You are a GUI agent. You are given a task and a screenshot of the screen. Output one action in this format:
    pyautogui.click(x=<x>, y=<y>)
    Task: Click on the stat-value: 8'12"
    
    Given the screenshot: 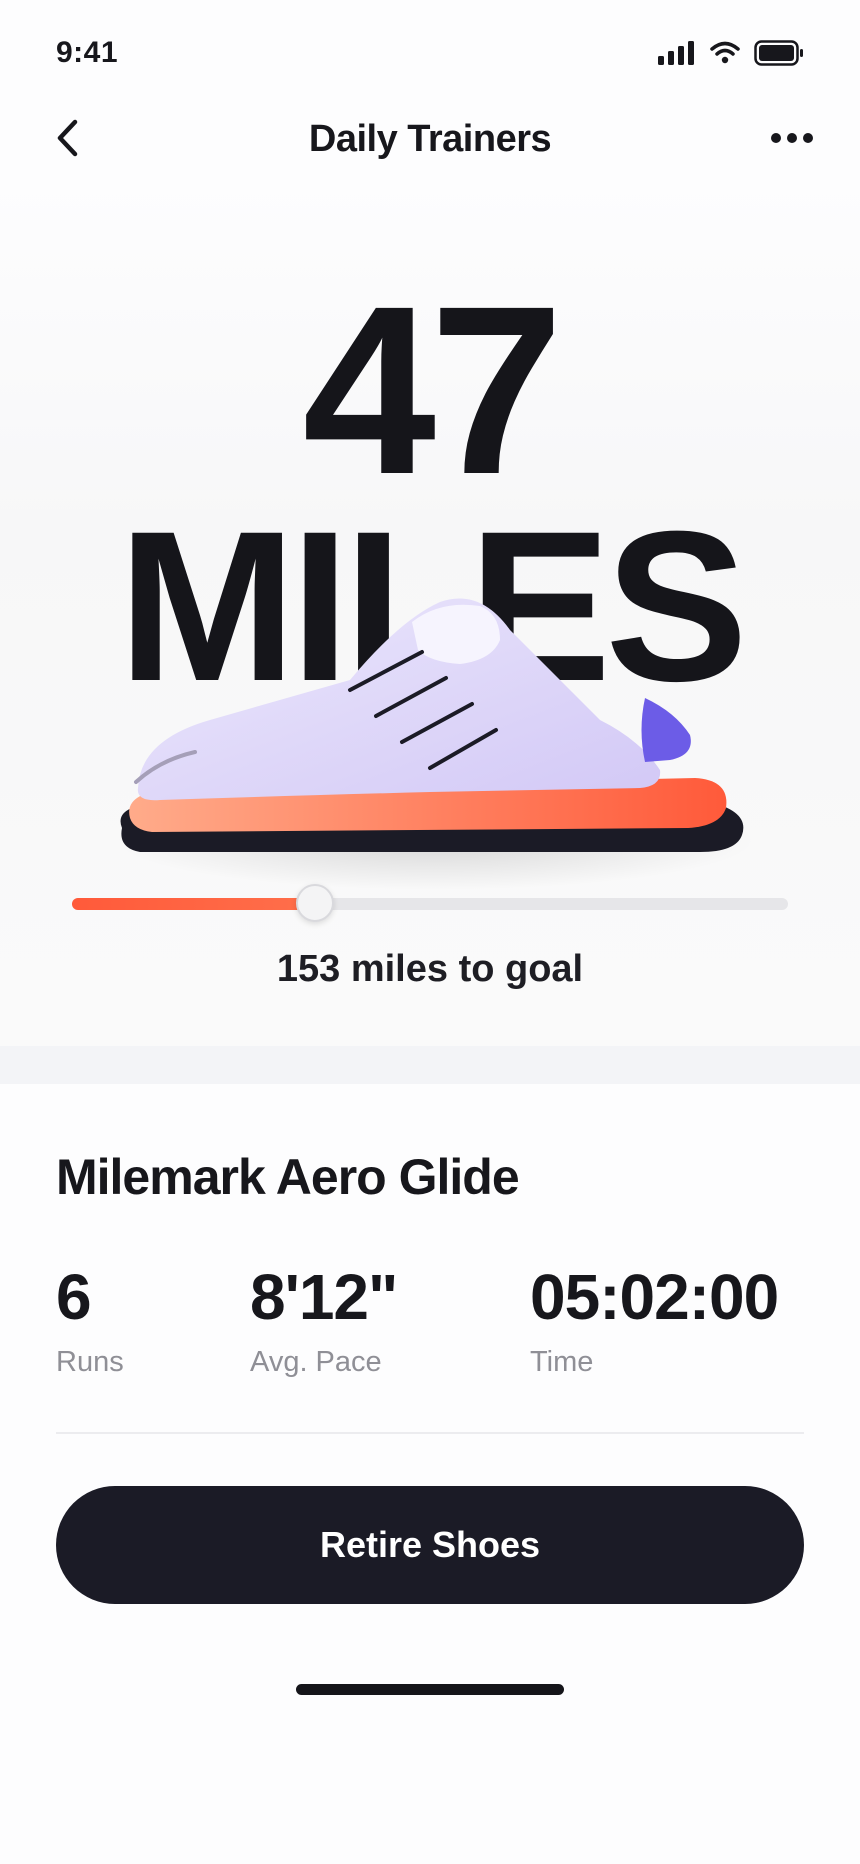 What is the action you would take?
    pyautogui.click(x=324, y=1297)
    